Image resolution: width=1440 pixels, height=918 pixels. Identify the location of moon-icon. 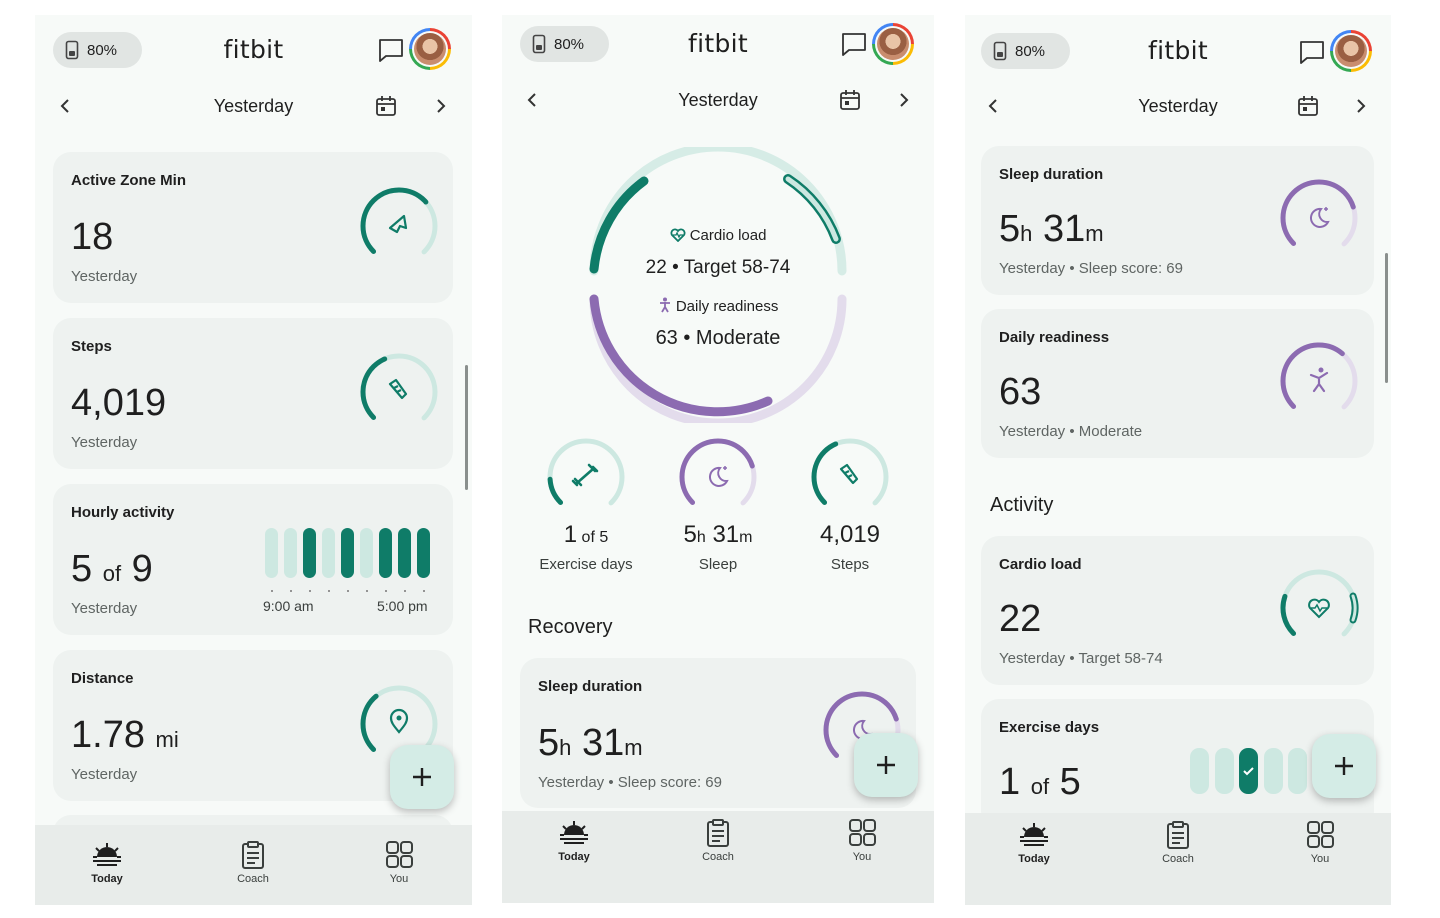
(1319, 217).